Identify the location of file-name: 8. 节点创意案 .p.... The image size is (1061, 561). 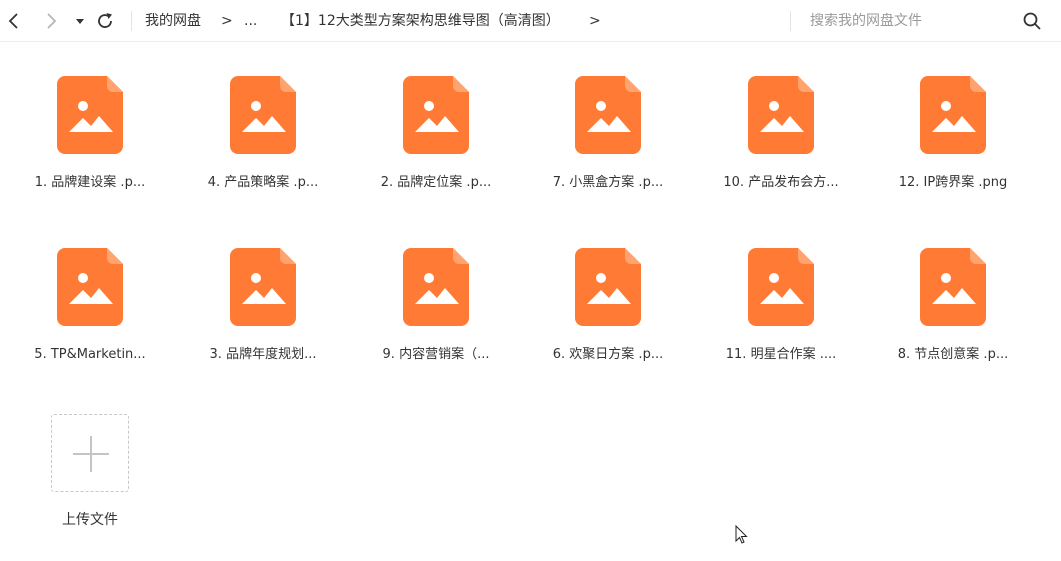
(953, 354).